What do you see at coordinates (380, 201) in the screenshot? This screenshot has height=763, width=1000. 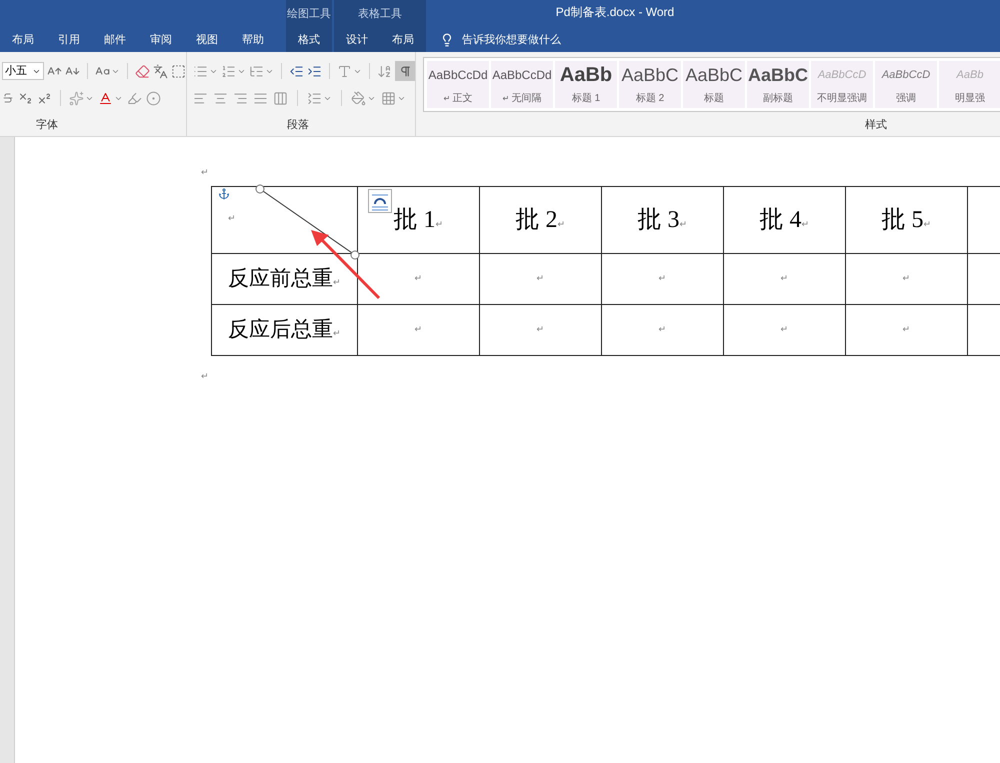 I see `layout-options-icon` at bounding box center [380, 201].